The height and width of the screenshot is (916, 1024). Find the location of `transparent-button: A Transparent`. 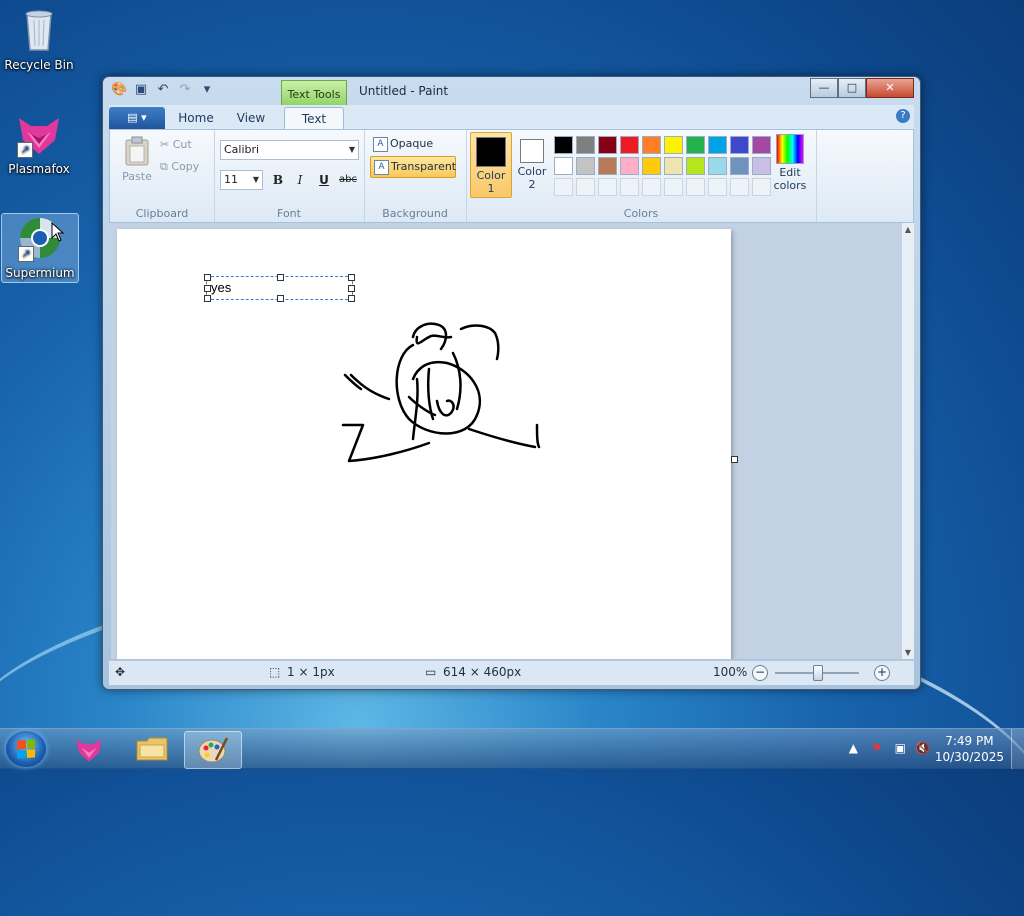

transparent-button: A Transparent is located at coordinates (413, 167).